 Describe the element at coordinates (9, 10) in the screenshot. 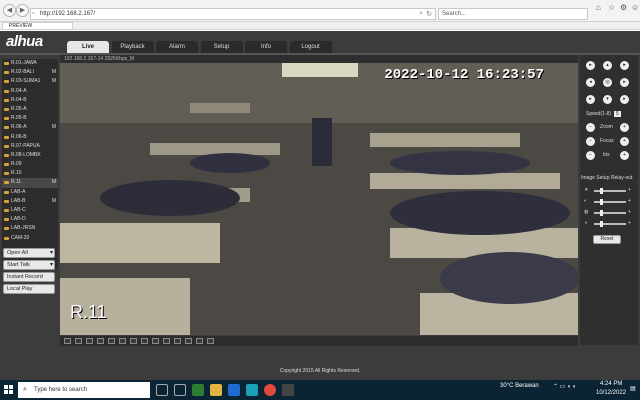

I see `back-button: ◀` at that location.